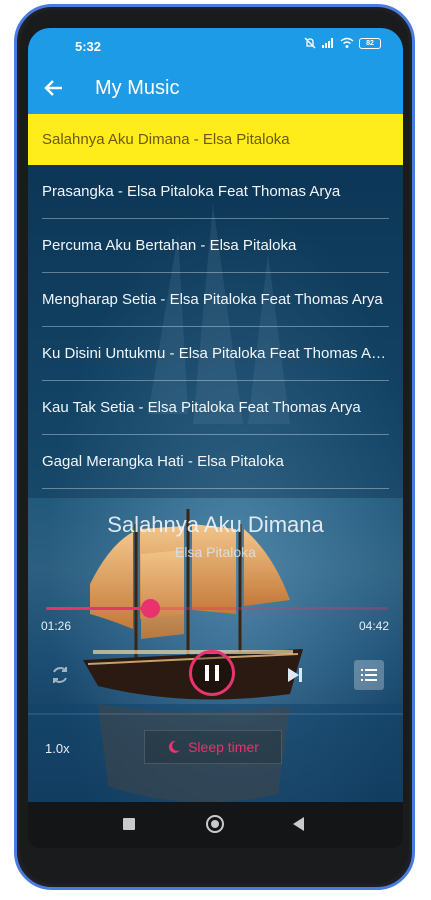  I want to click on playback-speed: 1.0x, so click(57, 748).